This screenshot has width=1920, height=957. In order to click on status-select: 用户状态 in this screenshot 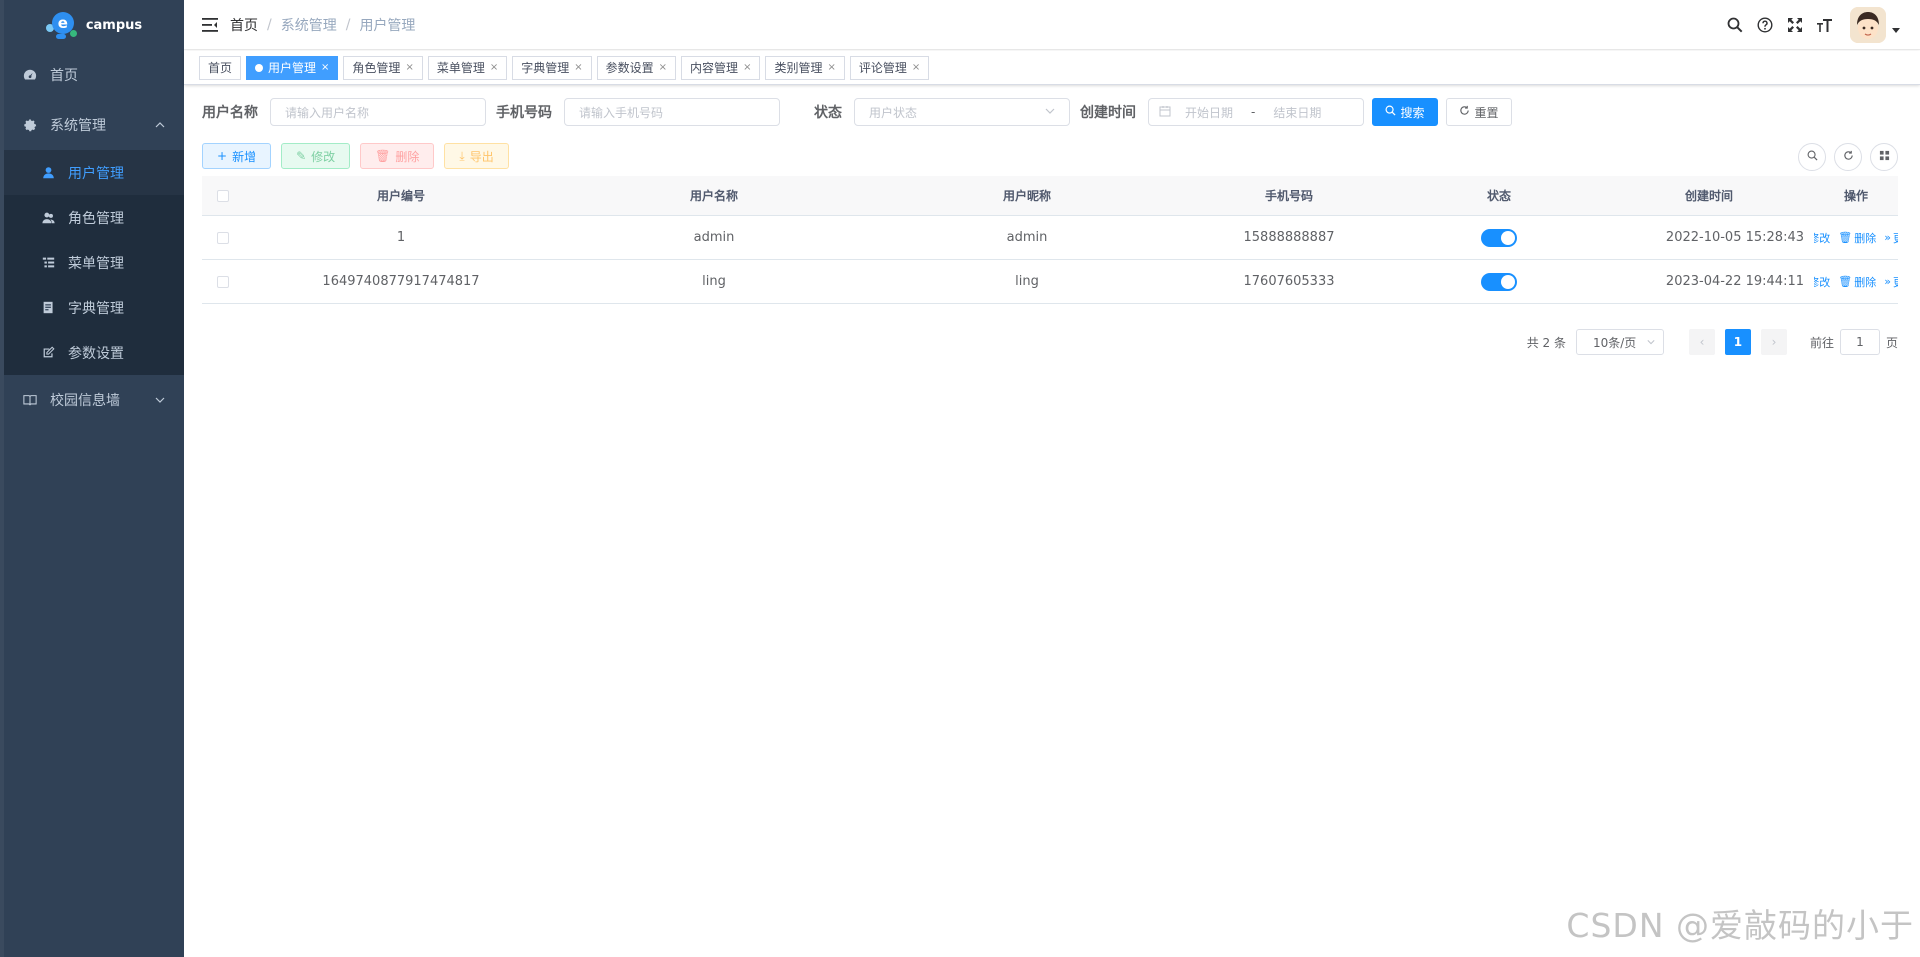, I will do `click(962, 112)`.